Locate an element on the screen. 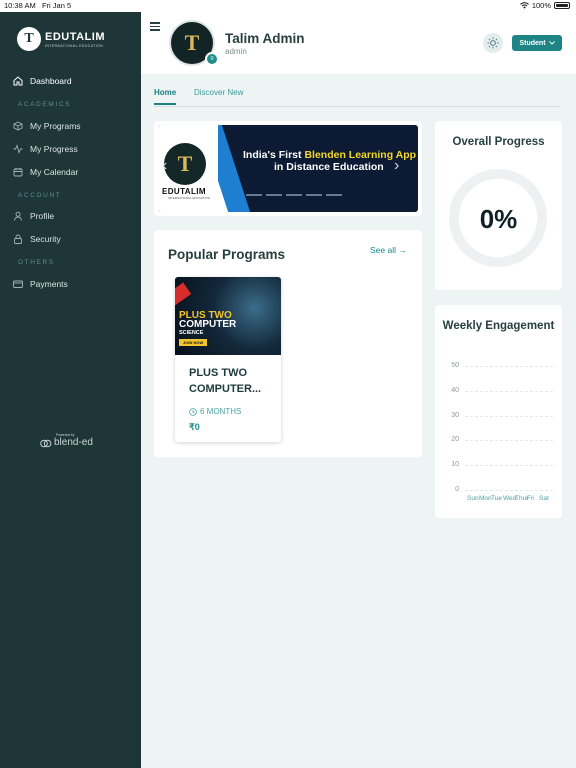 This screenshot has height=768, width=576. status-time: 10:38 AM Fri Jan 5 is located at coordinates (38, 5).